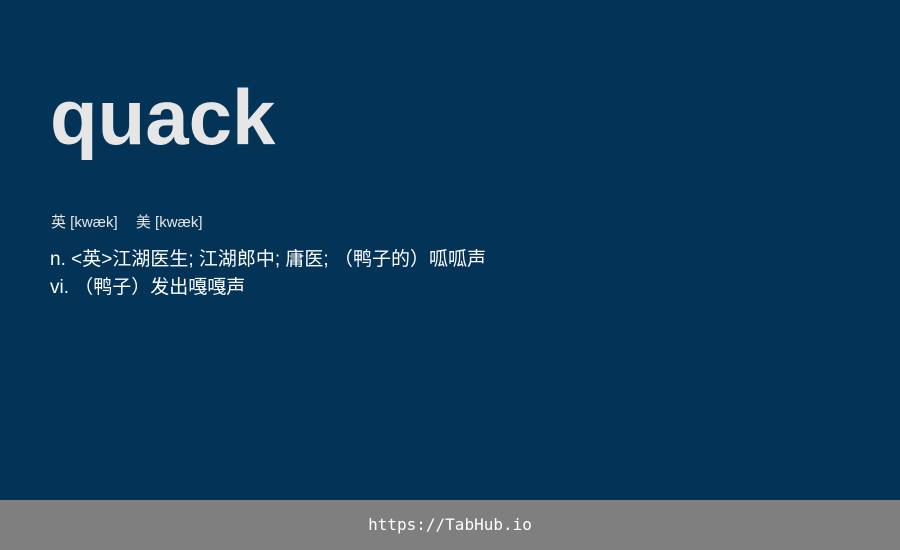 The height and width of the screenshot is (550, 900). I want to click on footer-bar: https://TabHub.io, so click(450, 525).